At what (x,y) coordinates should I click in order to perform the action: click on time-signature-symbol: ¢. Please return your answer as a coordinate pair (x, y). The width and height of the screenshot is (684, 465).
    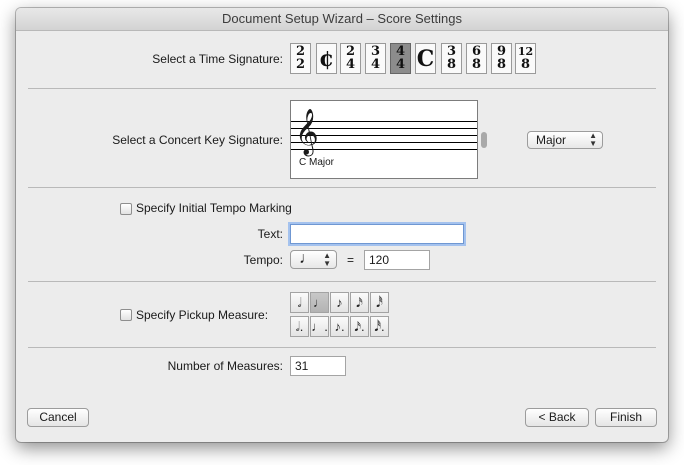
    Looking at the image, I should click on (326, 59).